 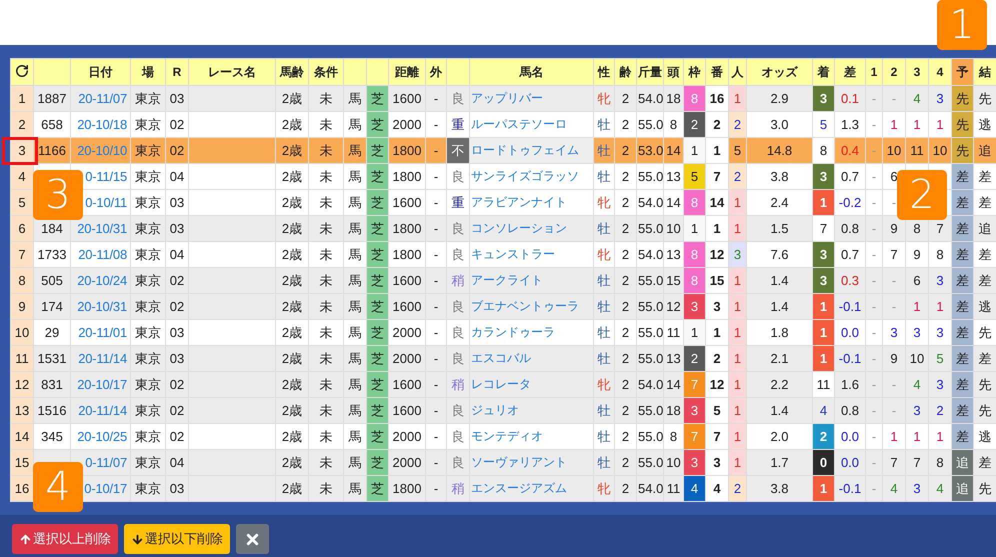 I want to click on popularity: 2, so click(x=737, y=125).